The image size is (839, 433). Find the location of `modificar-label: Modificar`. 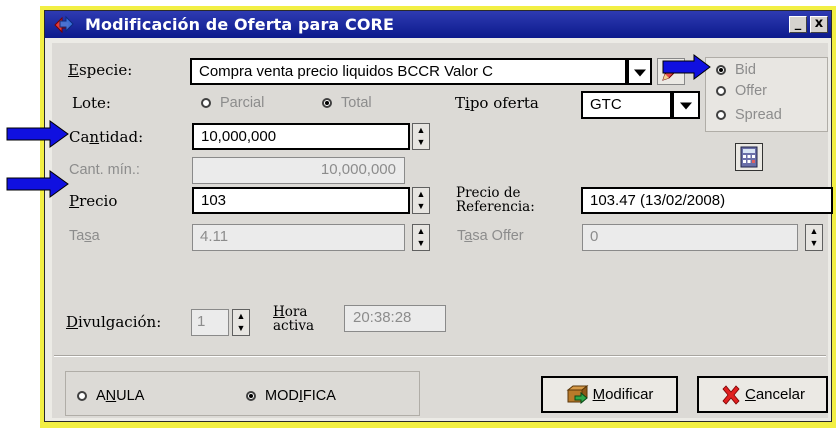

modificar-label: Modificar is located at coordinates (623, 394).